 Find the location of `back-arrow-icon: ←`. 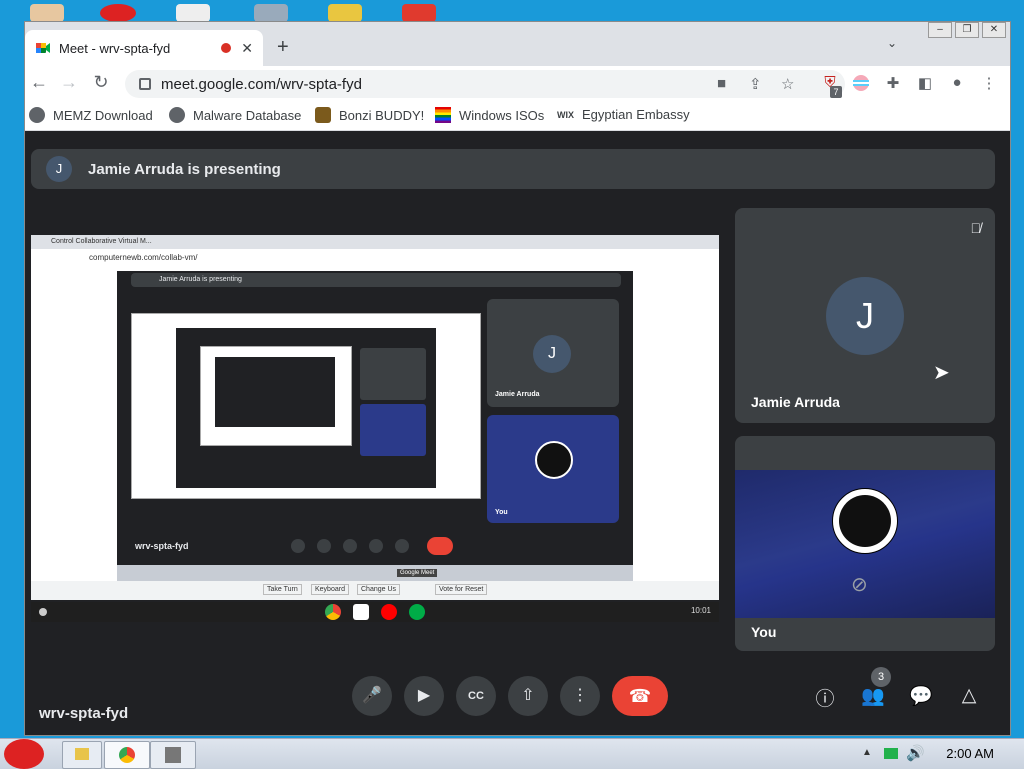

back-arrow-icon: ← is located at coordinates (39, 82).